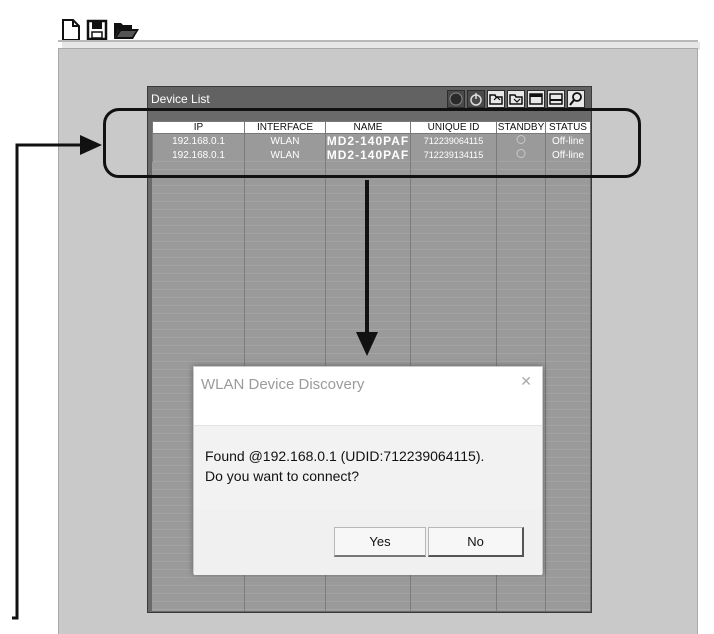 This screenshot has height=634, width=714. Describe the element at coordinates (91, 145) in the screenshot. I see `left-arrow-head` at that location.